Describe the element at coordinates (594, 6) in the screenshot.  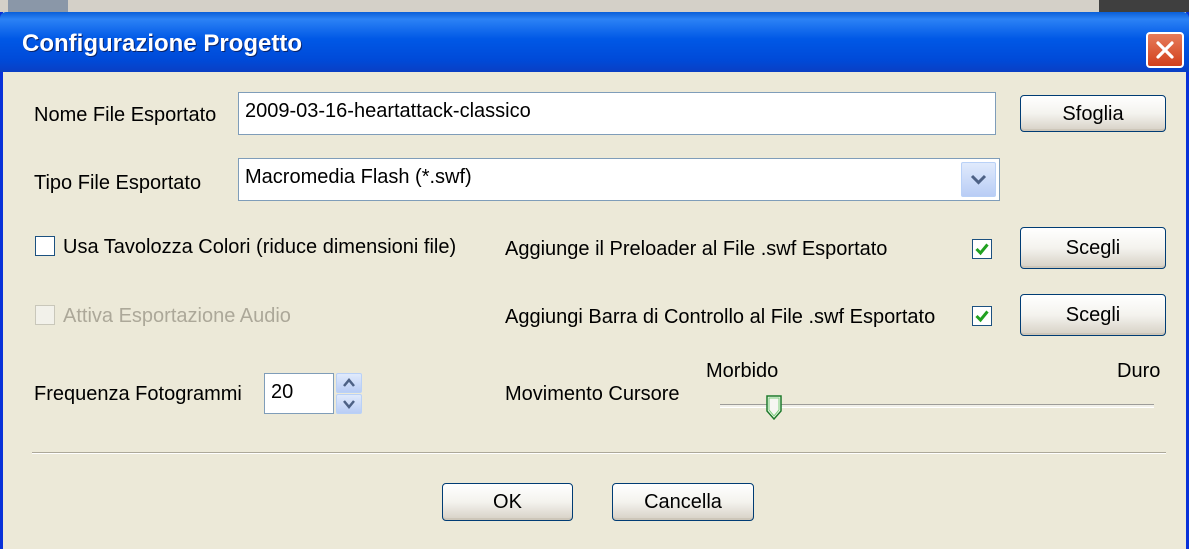
I see `background-strip` at that location.